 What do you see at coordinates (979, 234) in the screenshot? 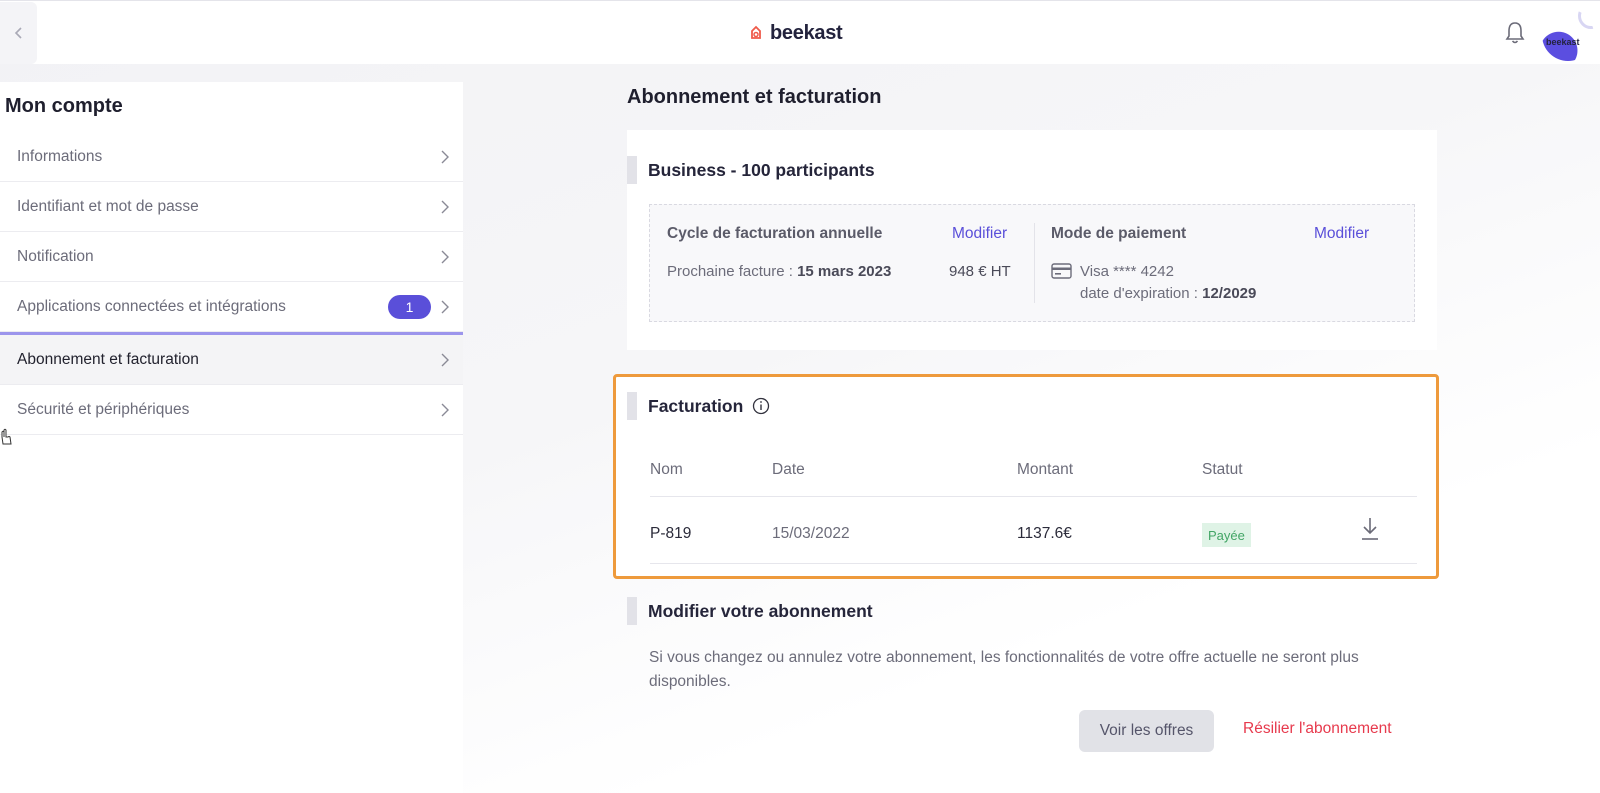
I see `modify-cycle-link: Modifier` at bounding box center [979, 234].